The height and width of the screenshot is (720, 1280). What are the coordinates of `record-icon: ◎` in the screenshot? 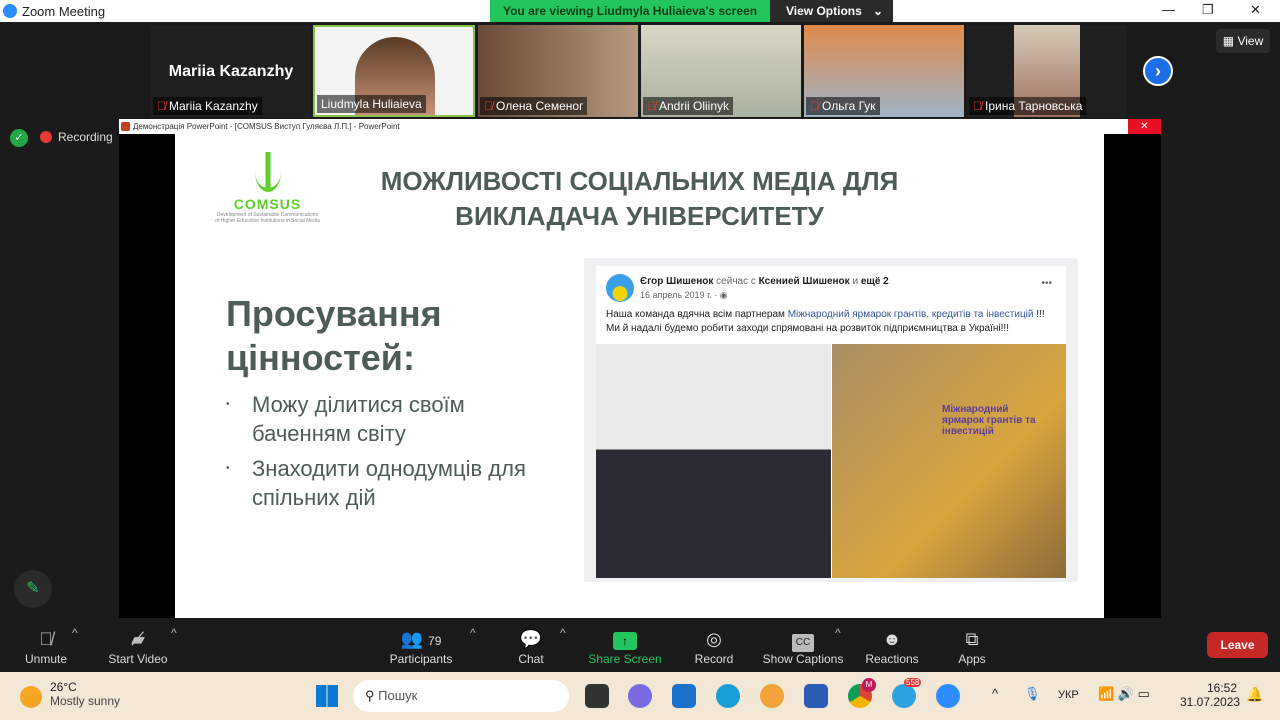 It's located at (714, 639).